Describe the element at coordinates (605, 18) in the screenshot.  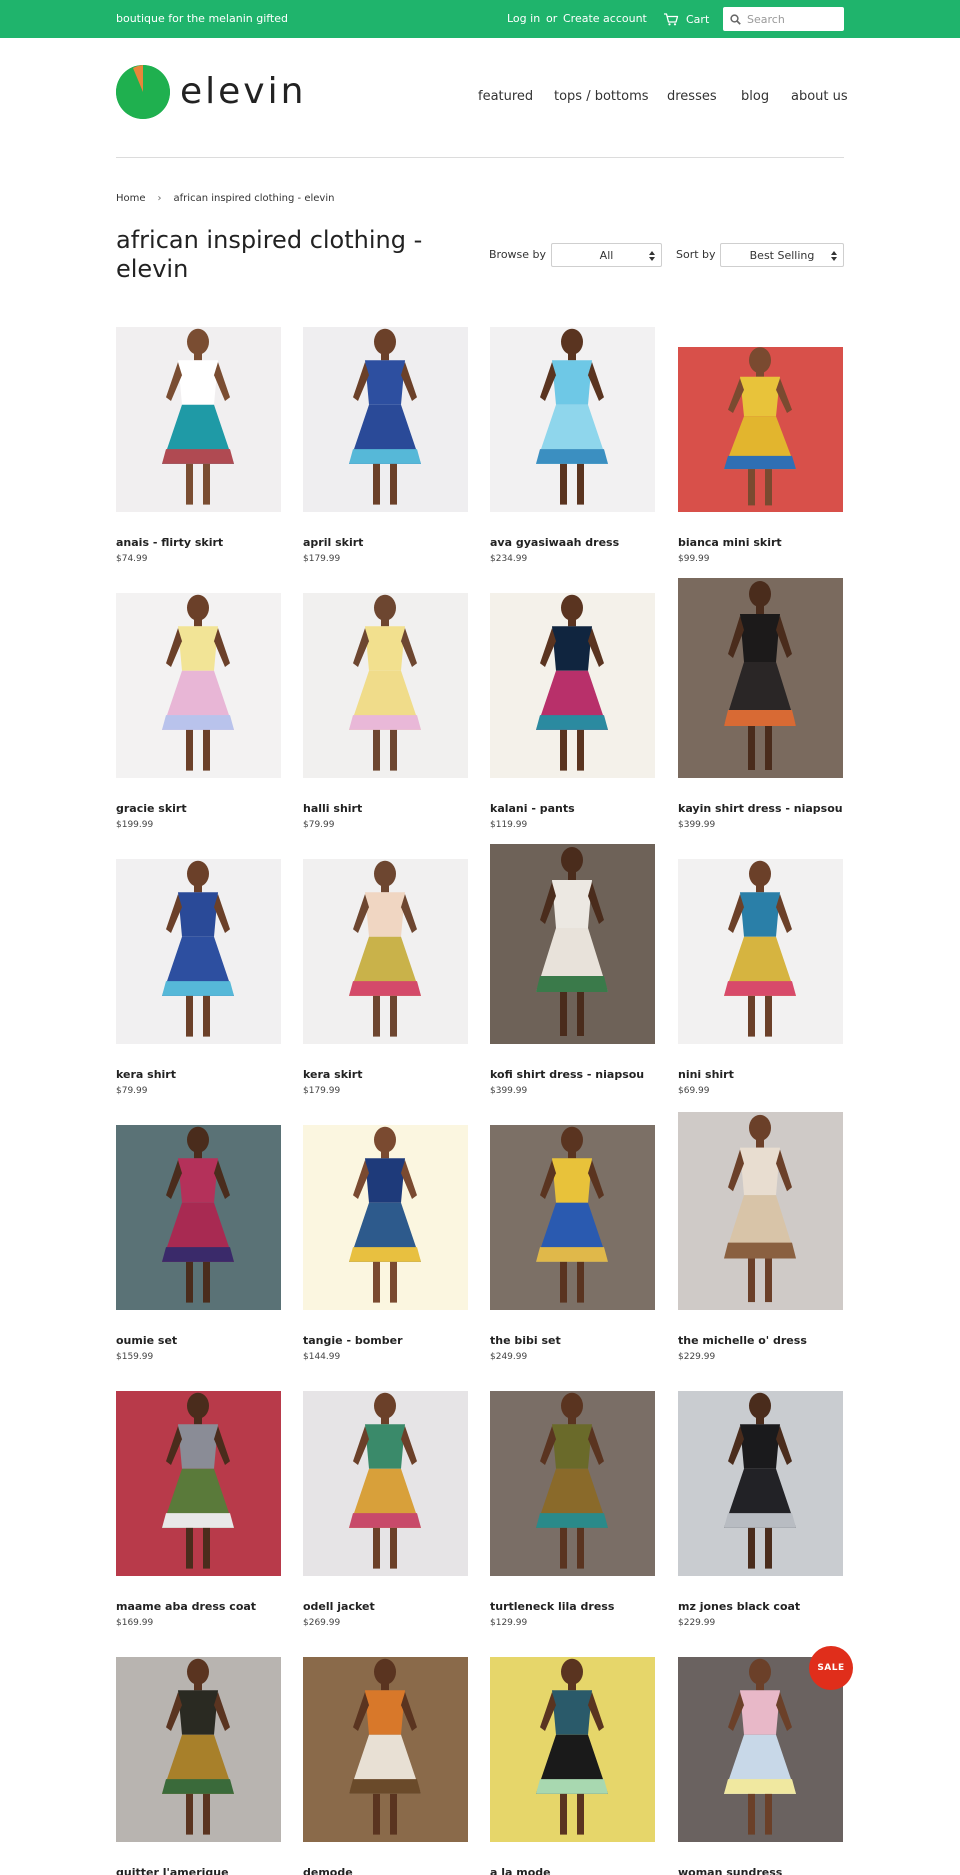
I see `create-account-link: Create account` at that location.